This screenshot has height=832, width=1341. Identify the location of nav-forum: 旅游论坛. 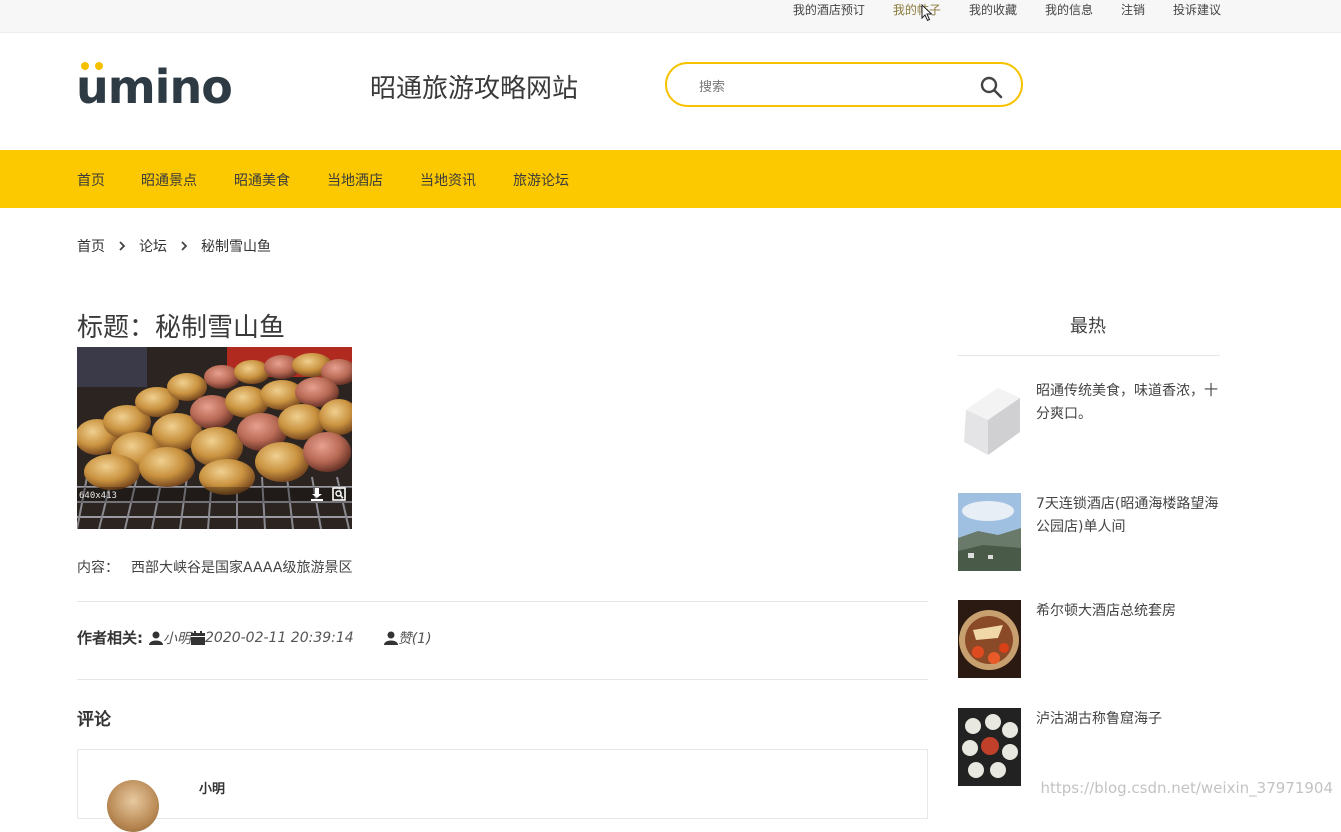
(541, 180).